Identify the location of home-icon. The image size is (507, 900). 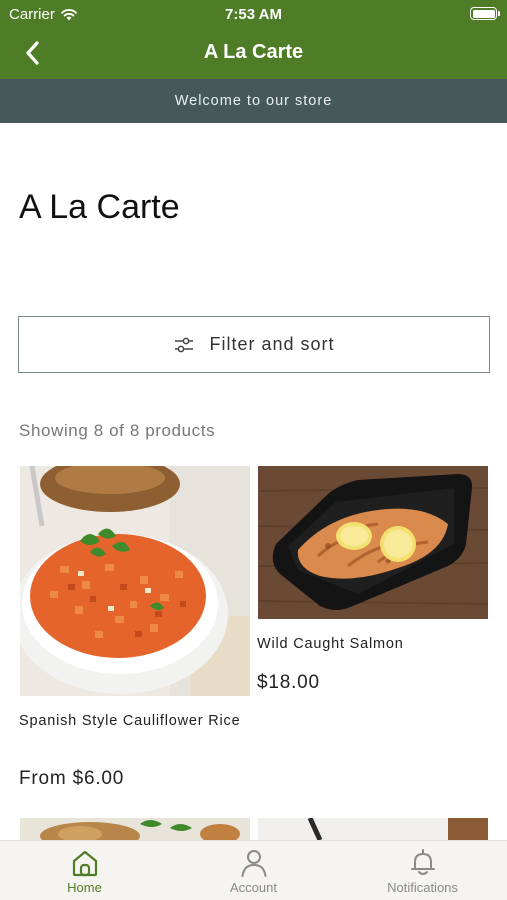
(84, 863).